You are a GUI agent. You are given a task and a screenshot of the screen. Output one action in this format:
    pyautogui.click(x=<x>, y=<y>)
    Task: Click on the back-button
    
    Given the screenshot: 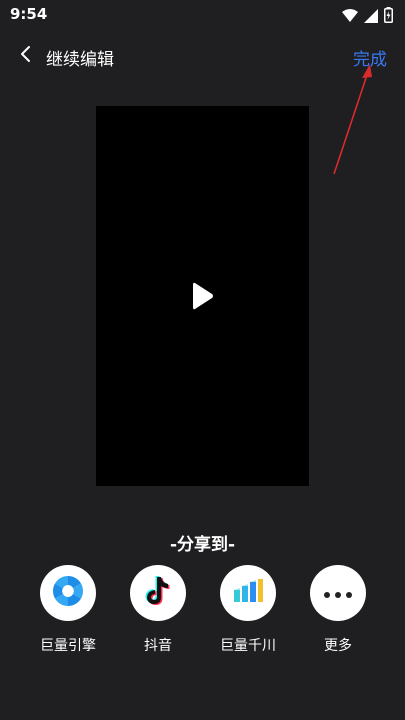 What is the action you would take?
    pyautogui.click(x=26, y=56)
    